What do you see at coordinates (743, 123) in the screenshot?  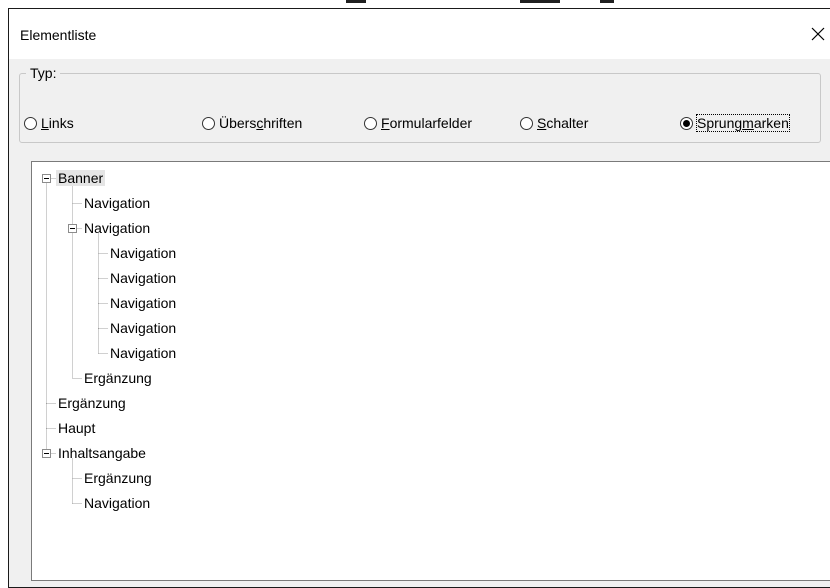 I see `radio-label: Sprungmarken` at bounding box center [743, 123].